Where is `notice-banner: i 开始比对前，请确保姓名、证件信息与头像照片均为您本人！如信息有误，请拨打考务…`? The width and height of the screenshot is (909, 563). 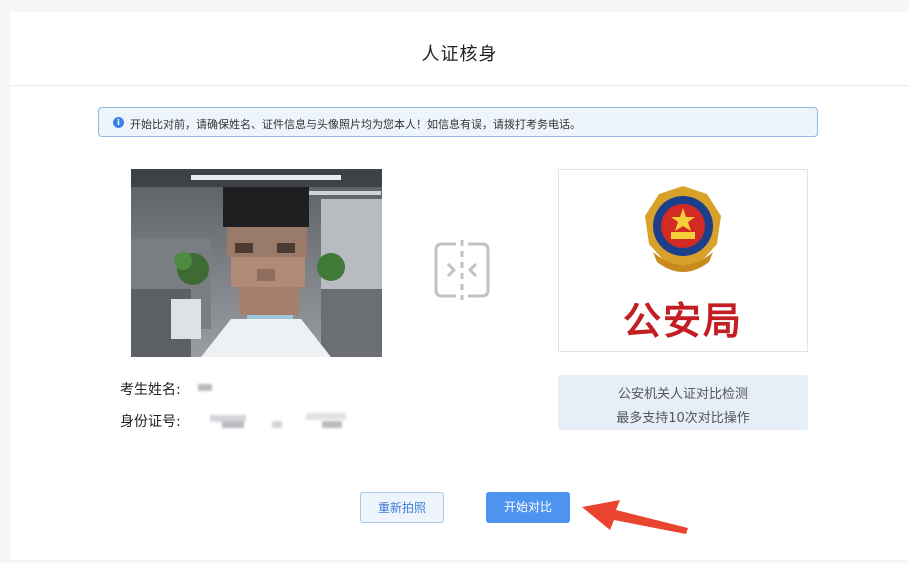
notice-banner: i 开始比对前，请确保姓名、证件信息与头像照片均为您本人！如信息有误，请拨打考务… is located at coordinates (458, 122).